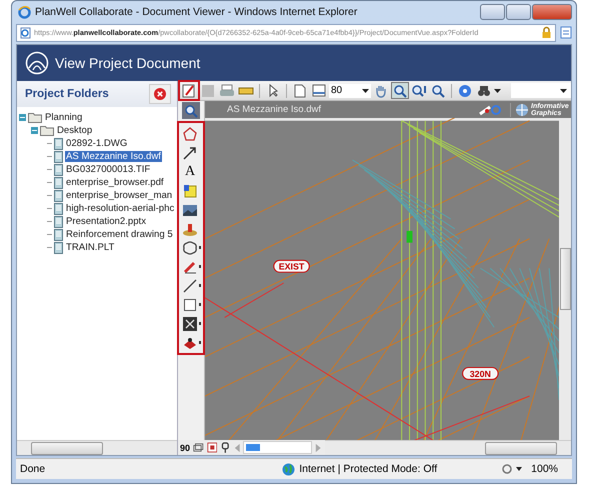  What do you see at coordinates (198, 447) in the screenshot?
I see `layers-icon` at bounding box center [198, 447].